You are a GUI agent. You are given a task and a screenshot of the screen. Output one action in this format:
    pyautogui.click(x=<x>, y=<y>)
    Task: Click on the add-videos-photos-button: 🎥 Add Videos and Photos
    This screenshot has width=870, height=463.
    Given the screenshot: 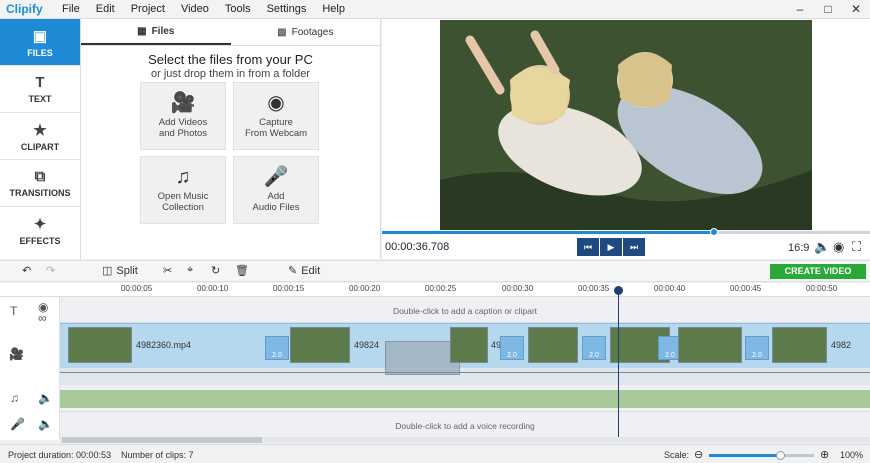 What is the action you would take?
    pyautogui.click(x=183, y=116)
    